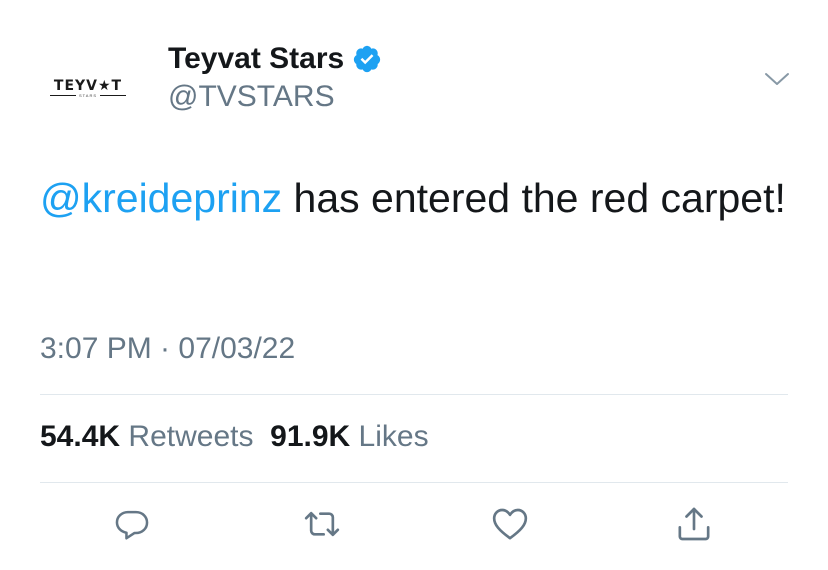 This screenshot has width=828, height=570. I want to click on action-bar, so click(414, 524).